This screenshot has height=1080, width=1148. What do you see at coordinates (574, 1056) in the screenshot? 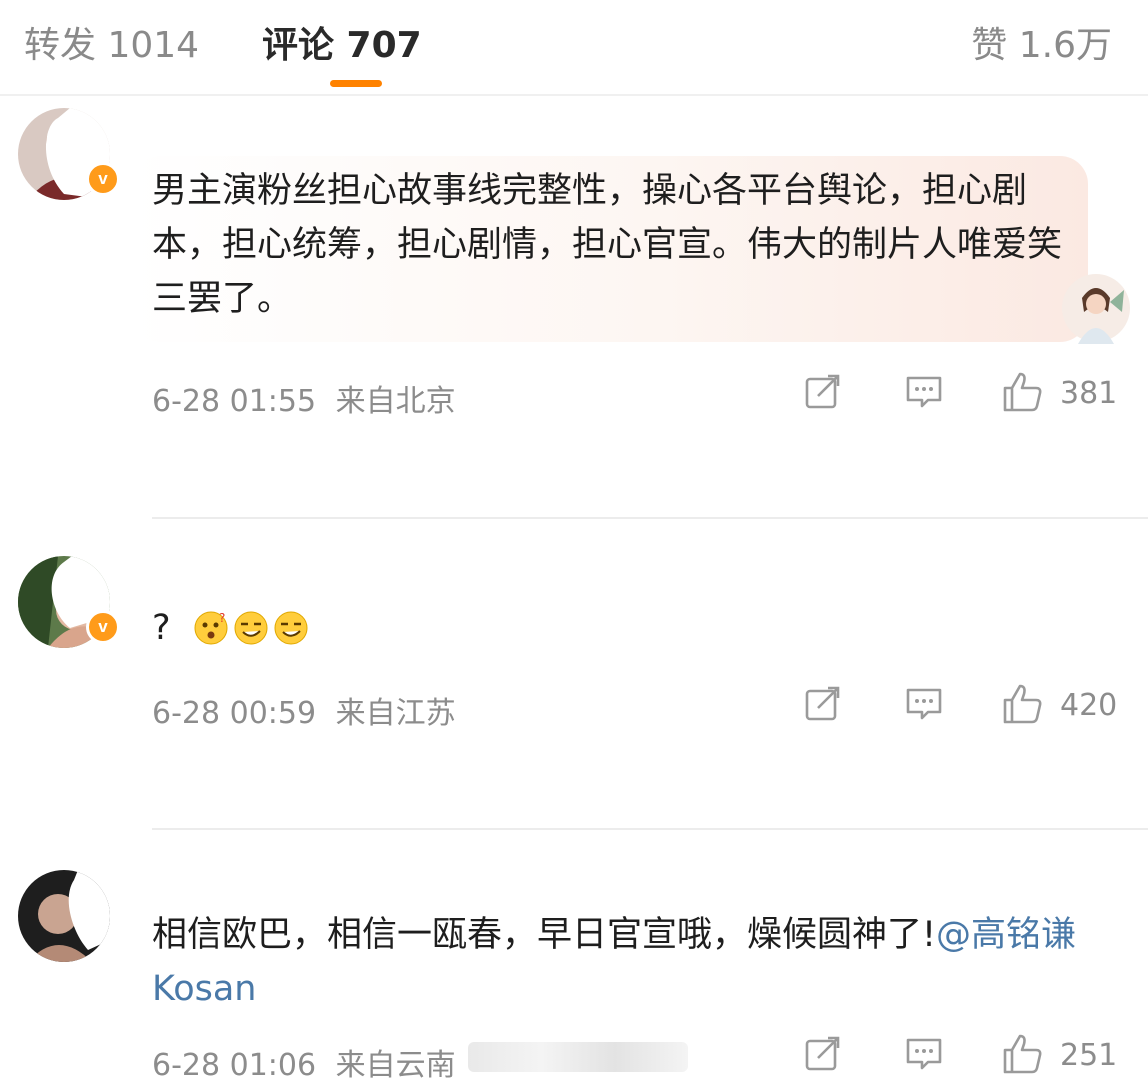
I see `comment-actions: 251` at bounding box center [574, 1056].